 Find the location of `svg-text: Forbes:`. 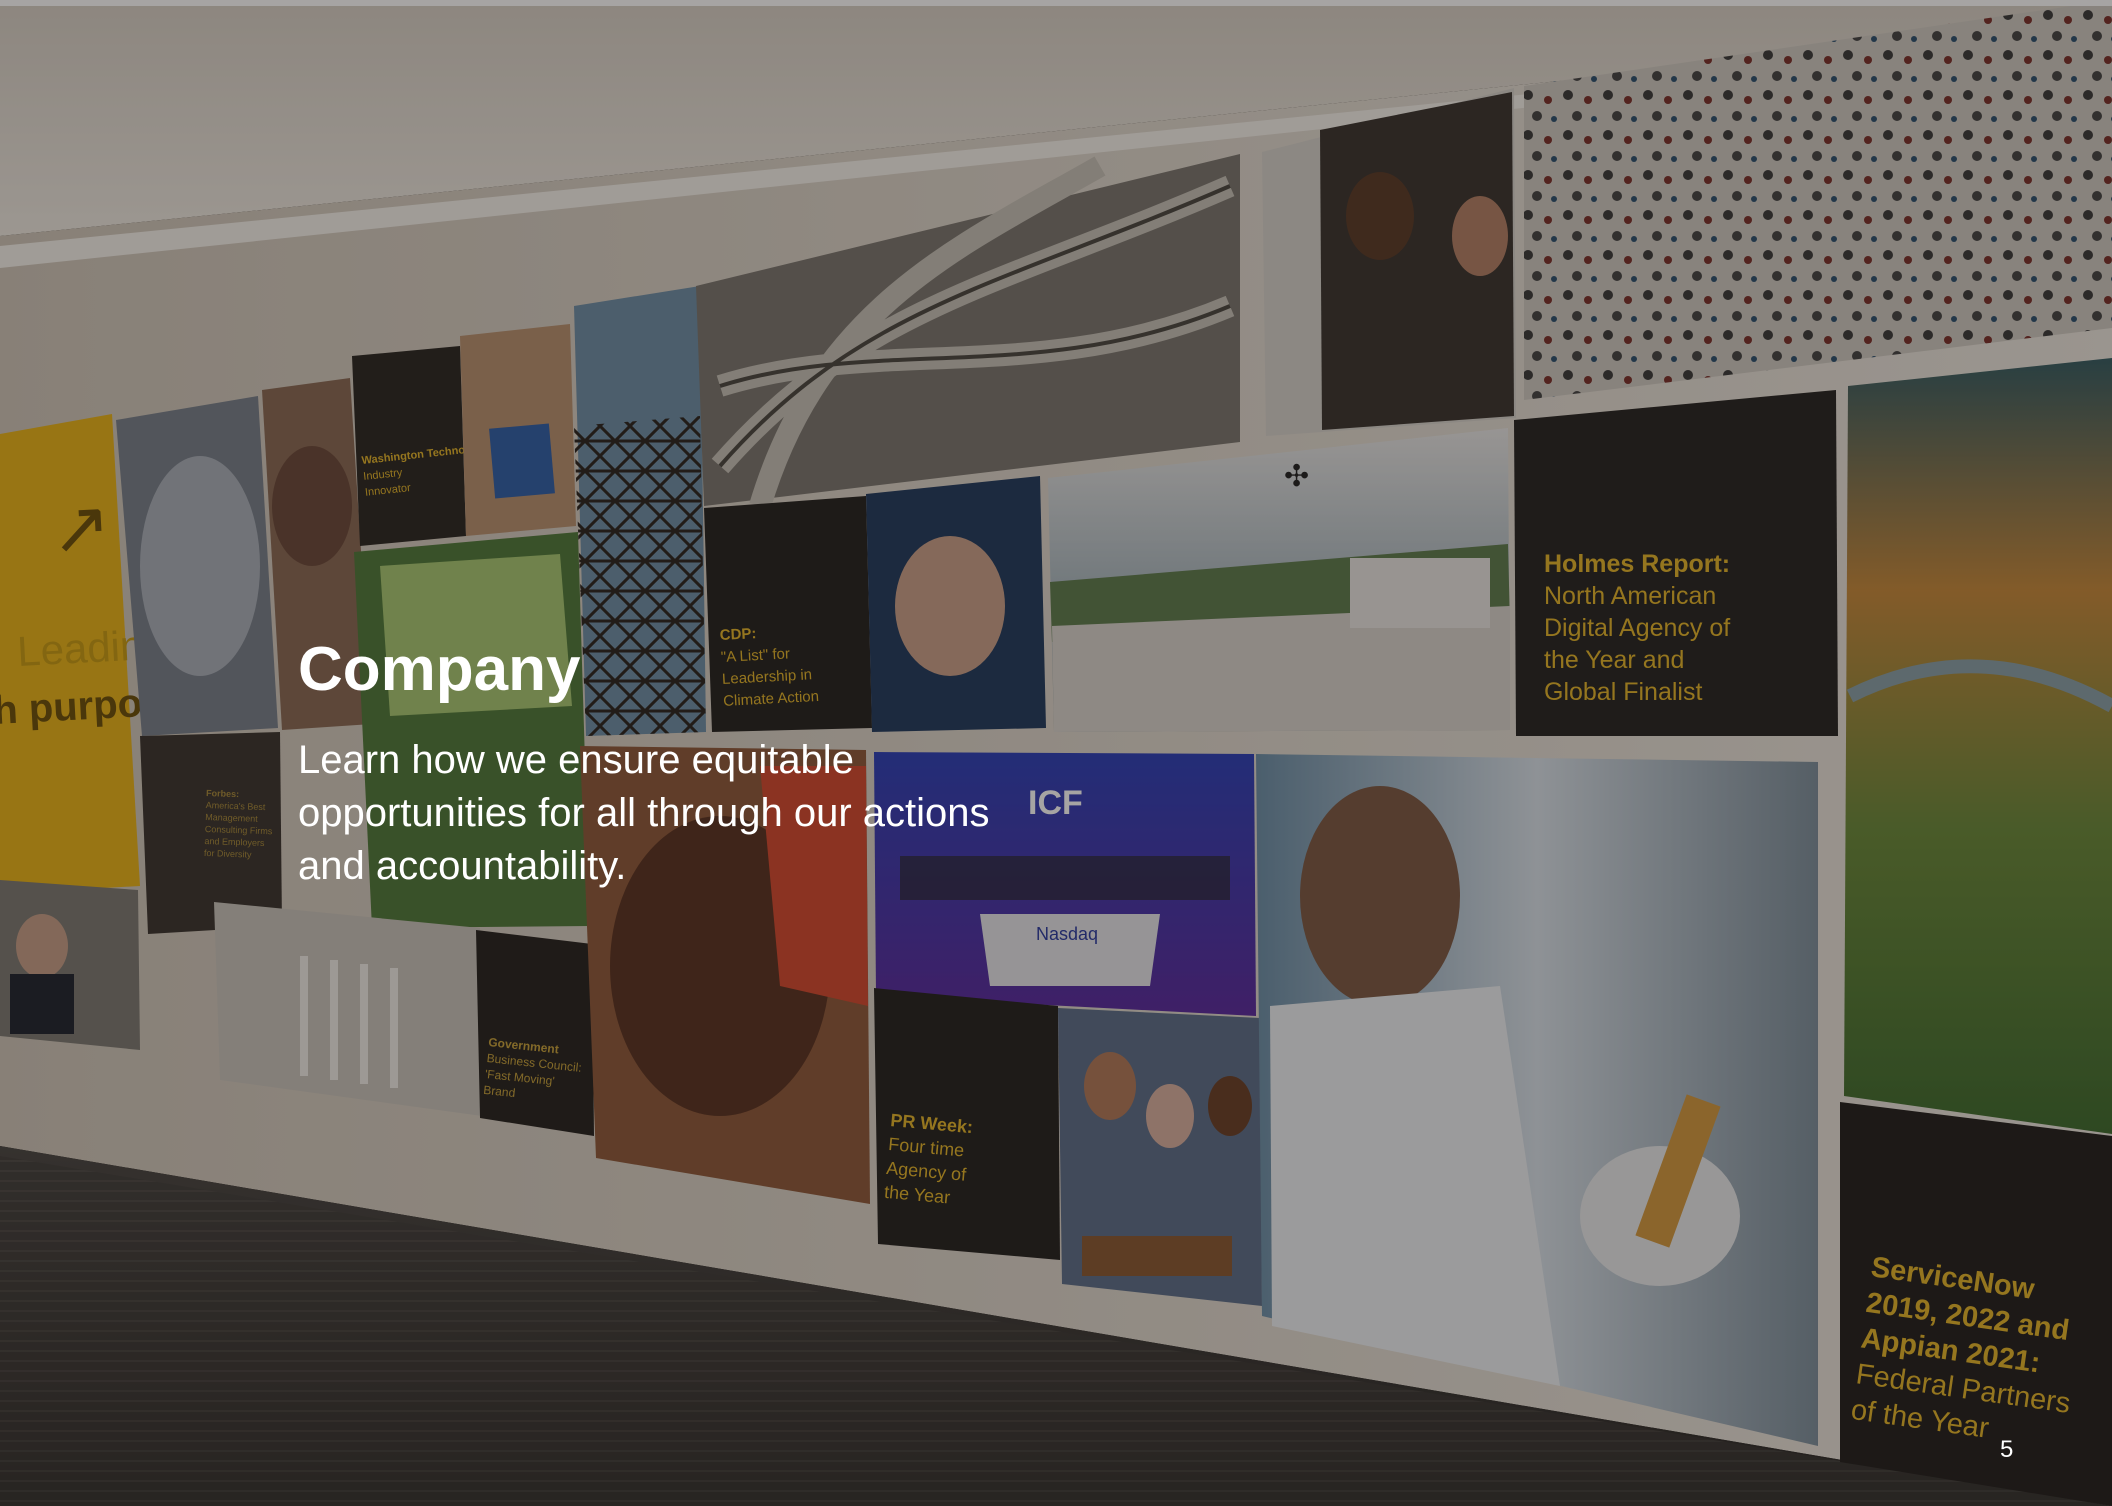

svg-text: Forbes: is located at coordinates (222, 793).